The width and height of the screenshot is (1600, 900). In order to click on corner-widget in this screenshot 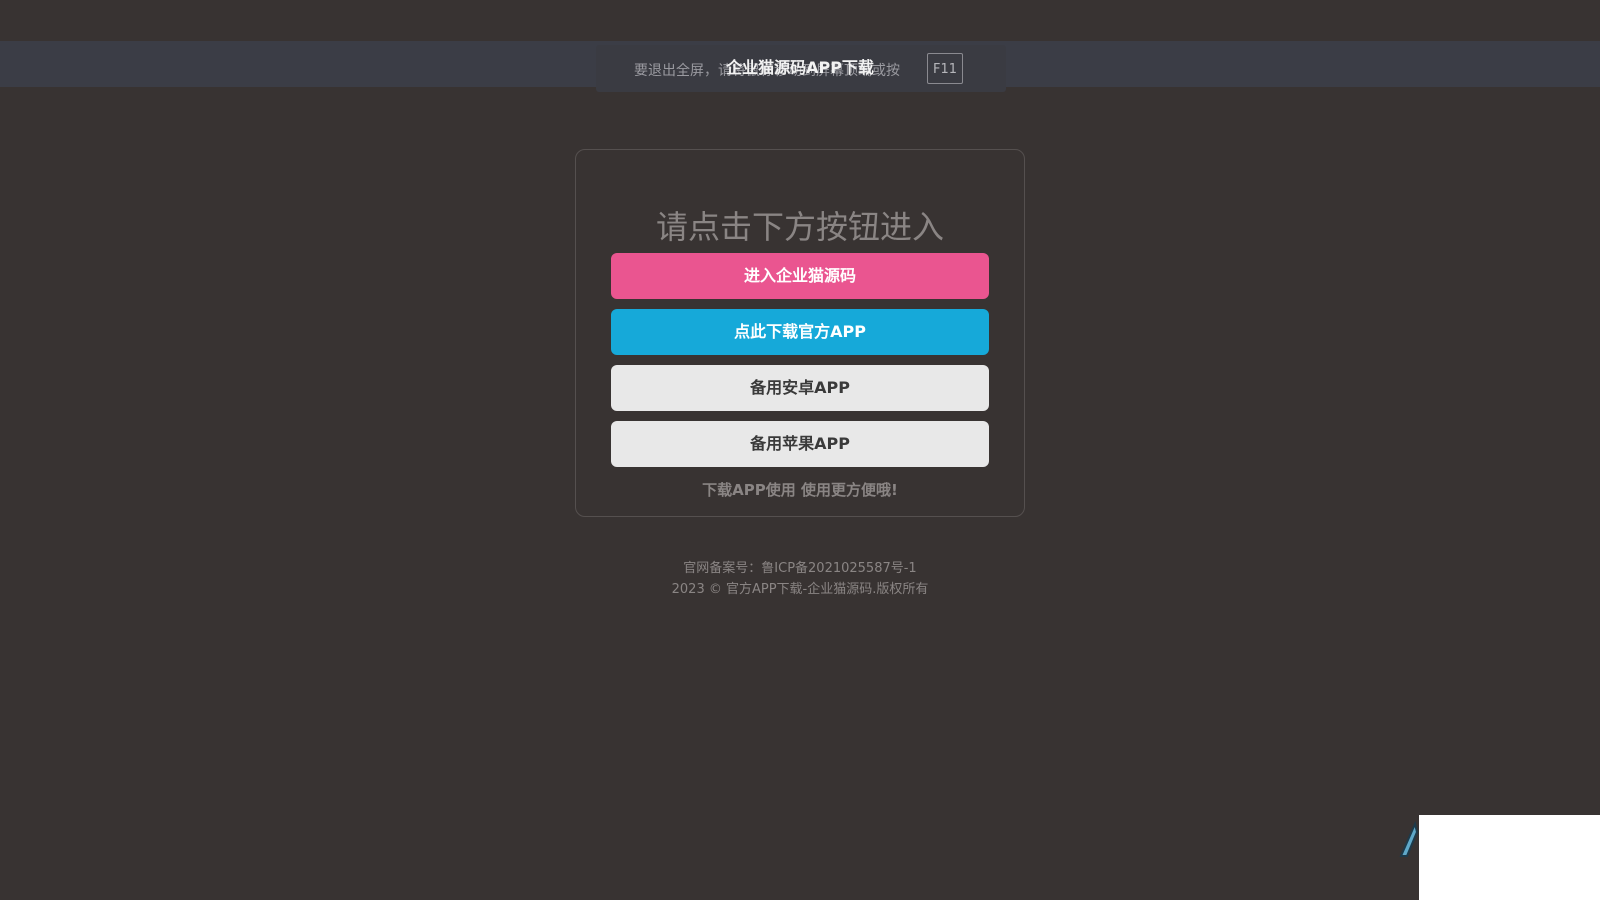, I will do `click(1509, 857)`.